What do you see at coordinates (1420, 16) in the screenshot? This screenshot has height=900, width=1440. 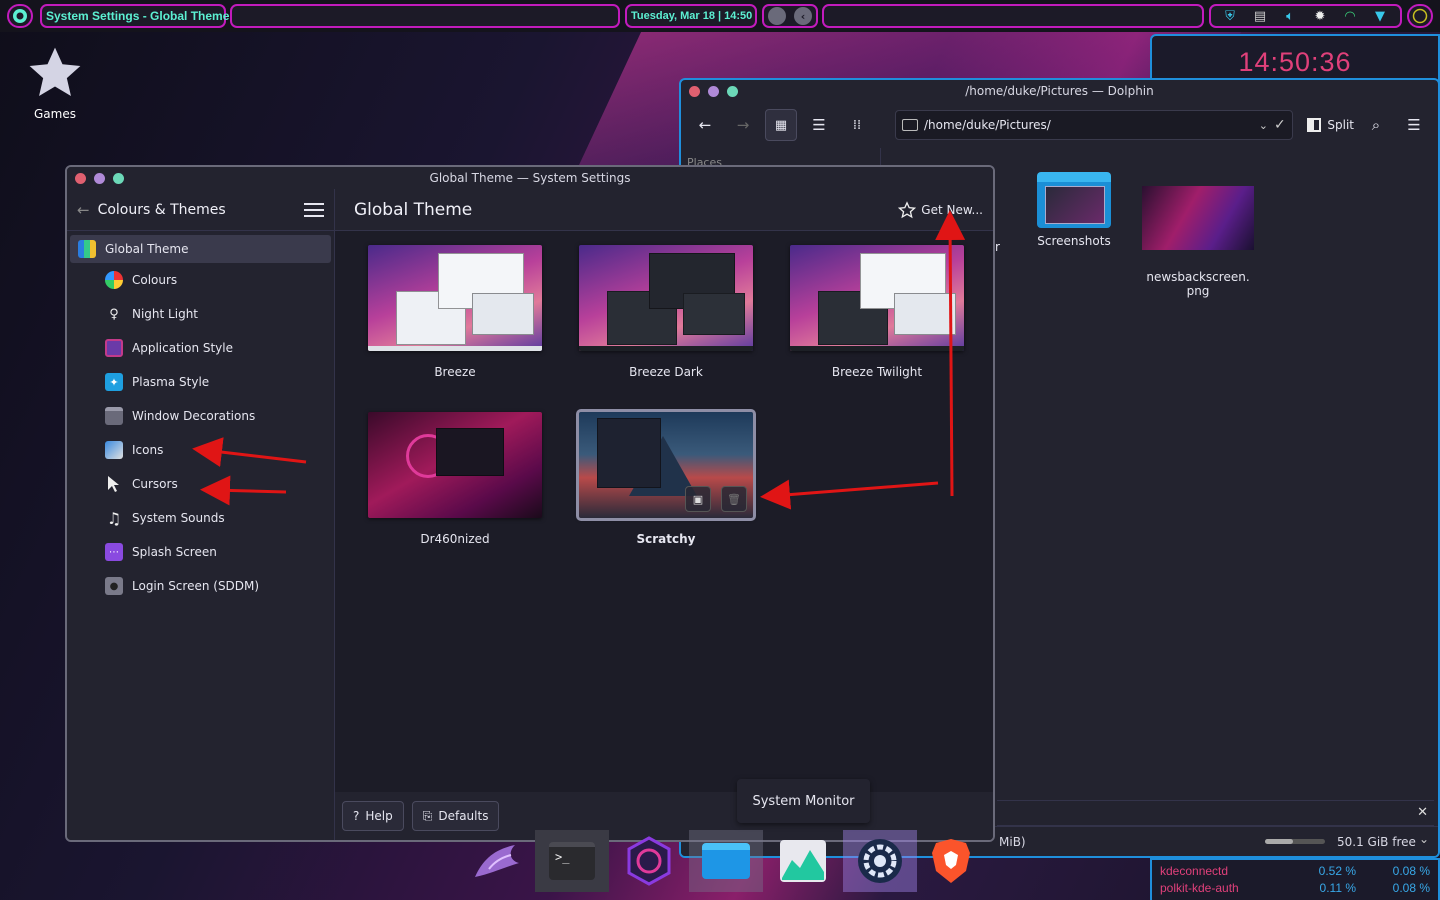 I see `power-button` at bounding box center [1420, 16].